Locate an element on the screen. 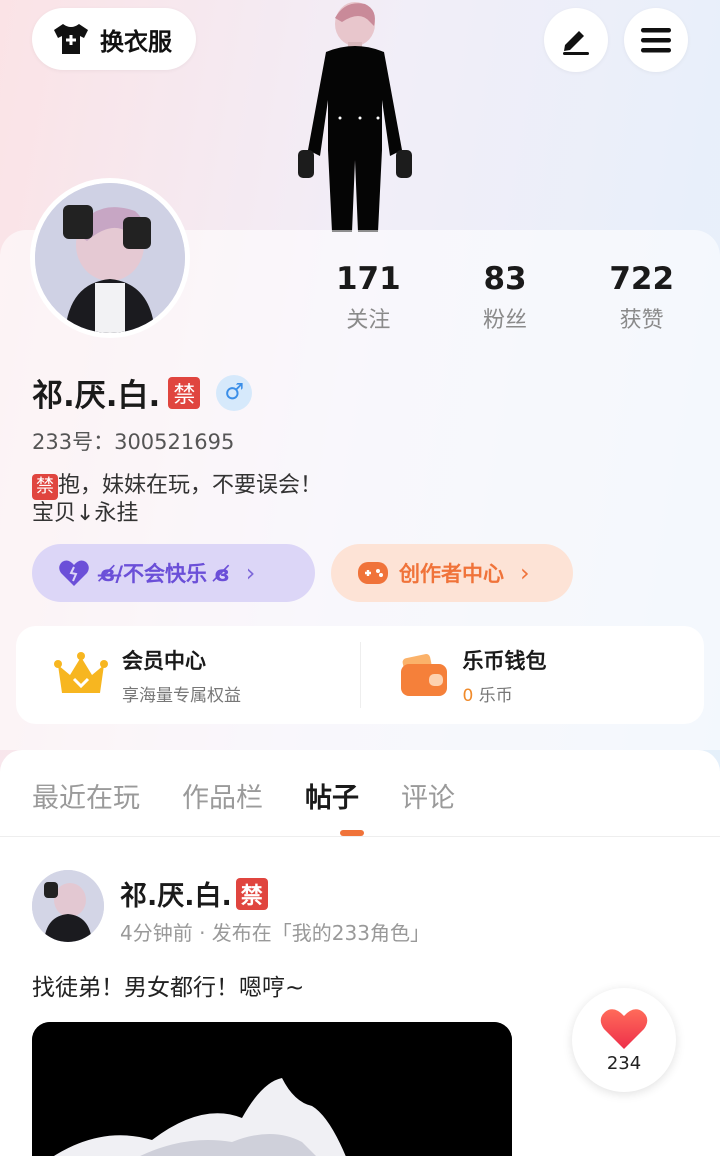 The image size is (720, 1156). vip-subtitle: 享海量专属权益 is located at coordinates (181, 695).